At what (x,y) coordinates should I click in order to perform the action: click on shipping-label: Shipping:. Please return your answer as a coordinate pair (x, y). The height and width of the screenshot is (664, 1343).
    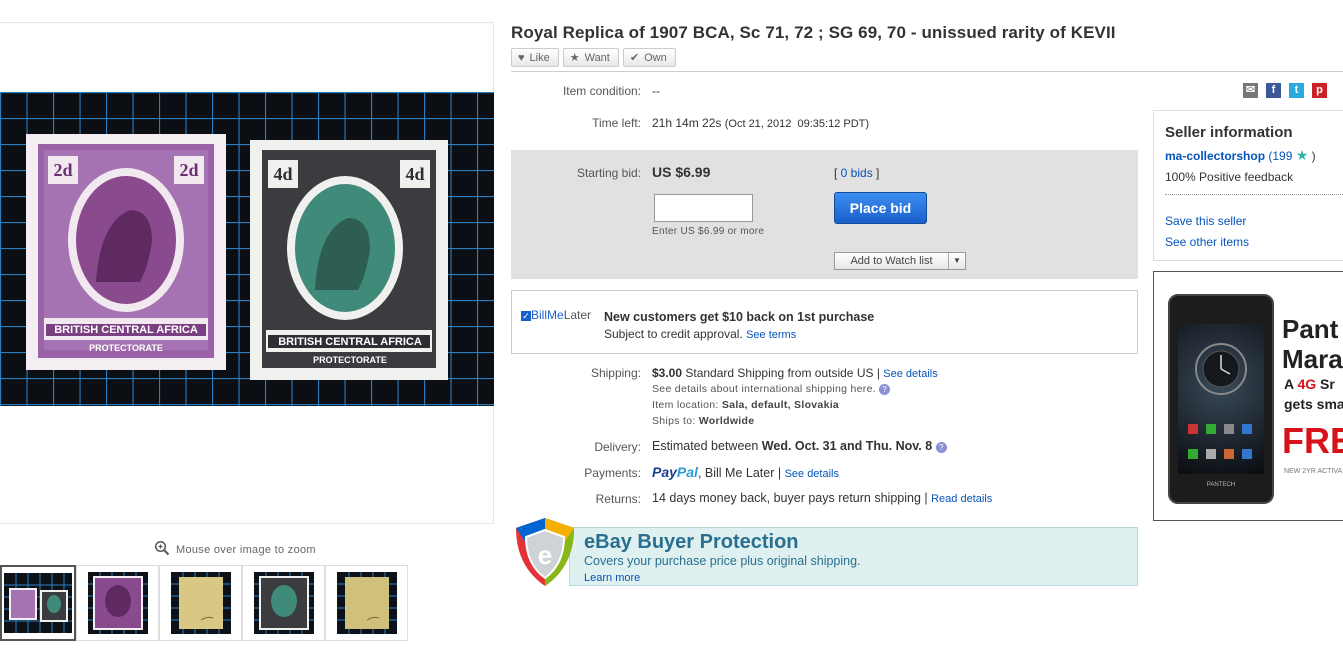
    Looking at the image, I should click on (615, 373).